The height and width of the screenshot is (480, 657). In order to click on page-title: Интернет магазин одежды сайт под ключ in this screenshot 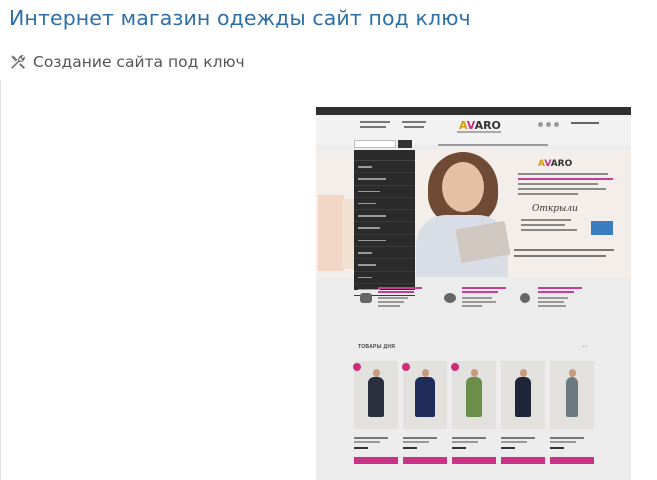, I will do `click(240, 18)`.